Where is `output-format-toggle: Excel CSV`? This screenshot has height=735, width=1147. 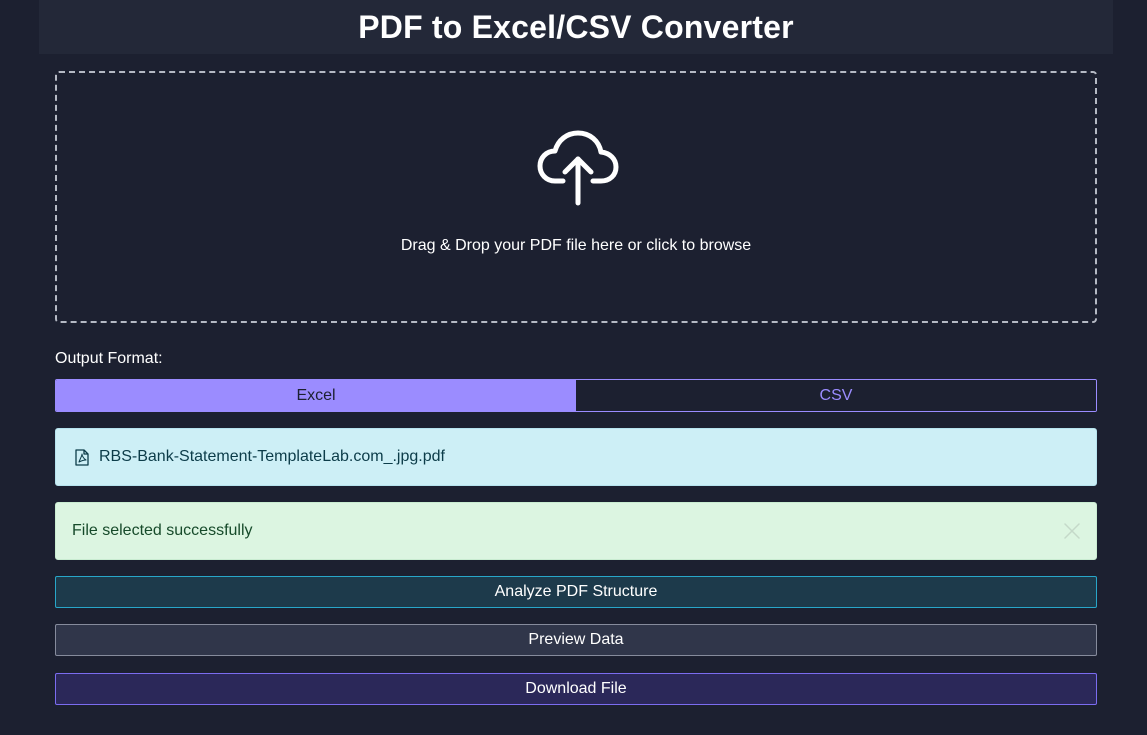
output-format-toggle: Excel CSV is located at coordinates (576, 395).